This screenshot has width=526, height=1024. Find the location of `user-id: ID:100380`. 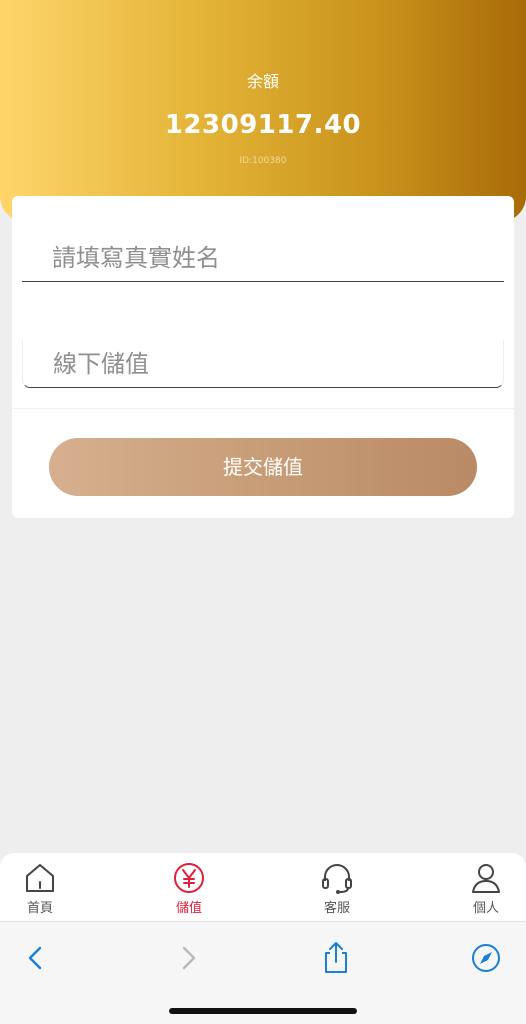

user-id: ID:100380 is located at coordinates (263, 161).